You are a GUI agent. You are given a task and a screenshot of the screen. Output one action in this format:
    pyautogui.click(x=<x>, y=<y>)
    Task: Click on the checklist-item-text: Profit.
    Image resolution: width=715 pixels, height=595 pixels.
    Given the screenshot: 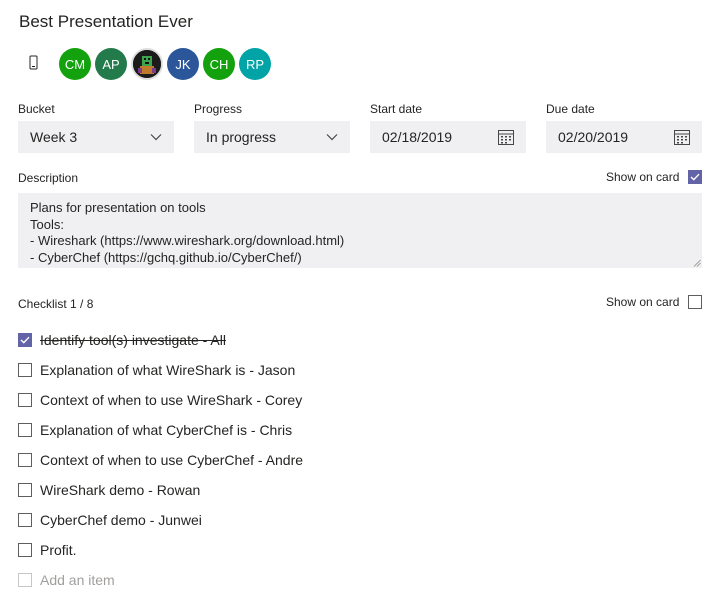 What is the action you would take?
    pyautogui.click(x=58, y=550)
    